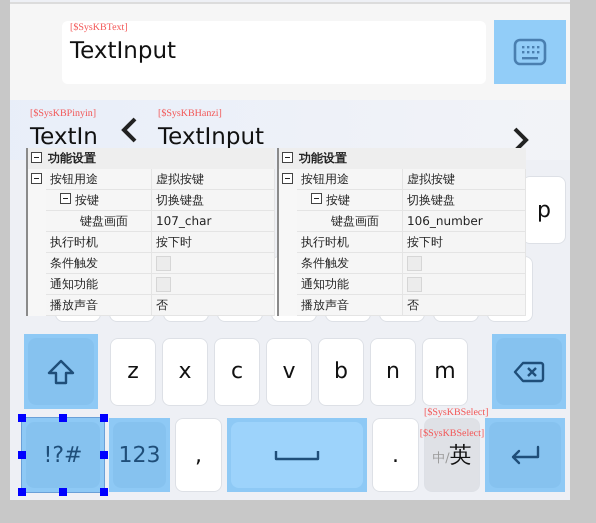  I want to click on letter-key: ., so click(395, 455).